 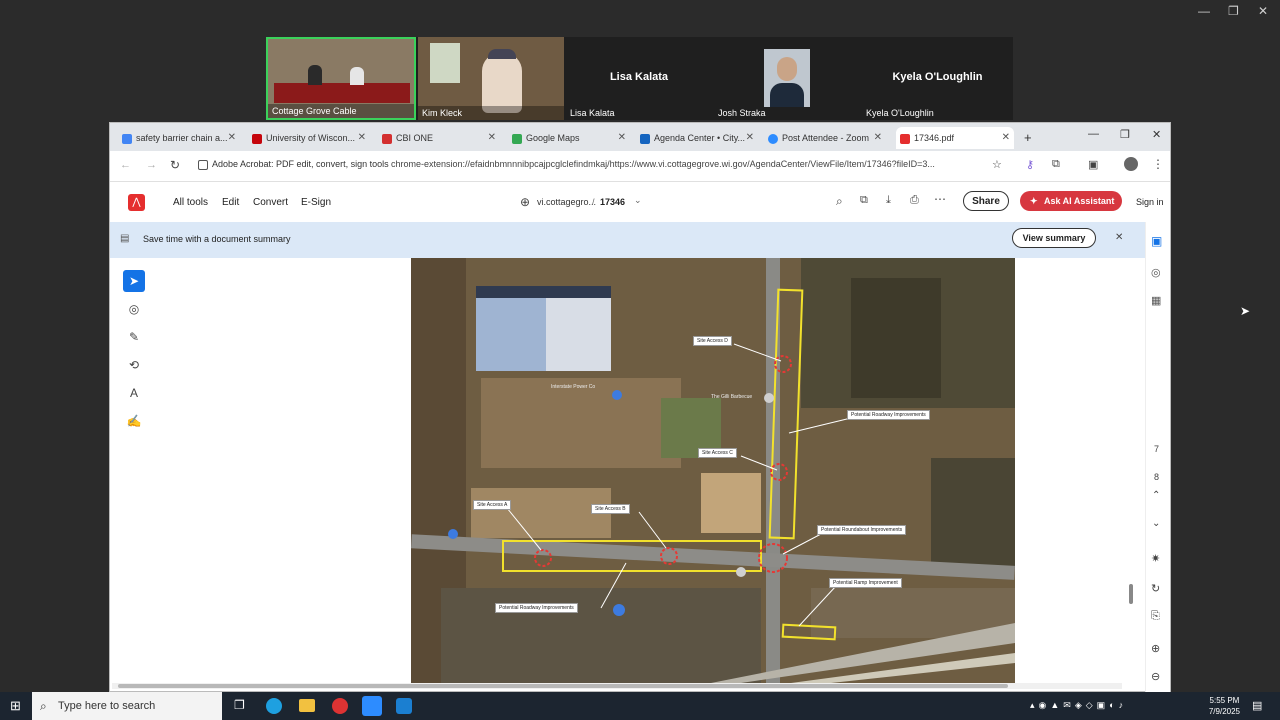 I want to click on download-icon: ⤓, so click(x=888, y=200).